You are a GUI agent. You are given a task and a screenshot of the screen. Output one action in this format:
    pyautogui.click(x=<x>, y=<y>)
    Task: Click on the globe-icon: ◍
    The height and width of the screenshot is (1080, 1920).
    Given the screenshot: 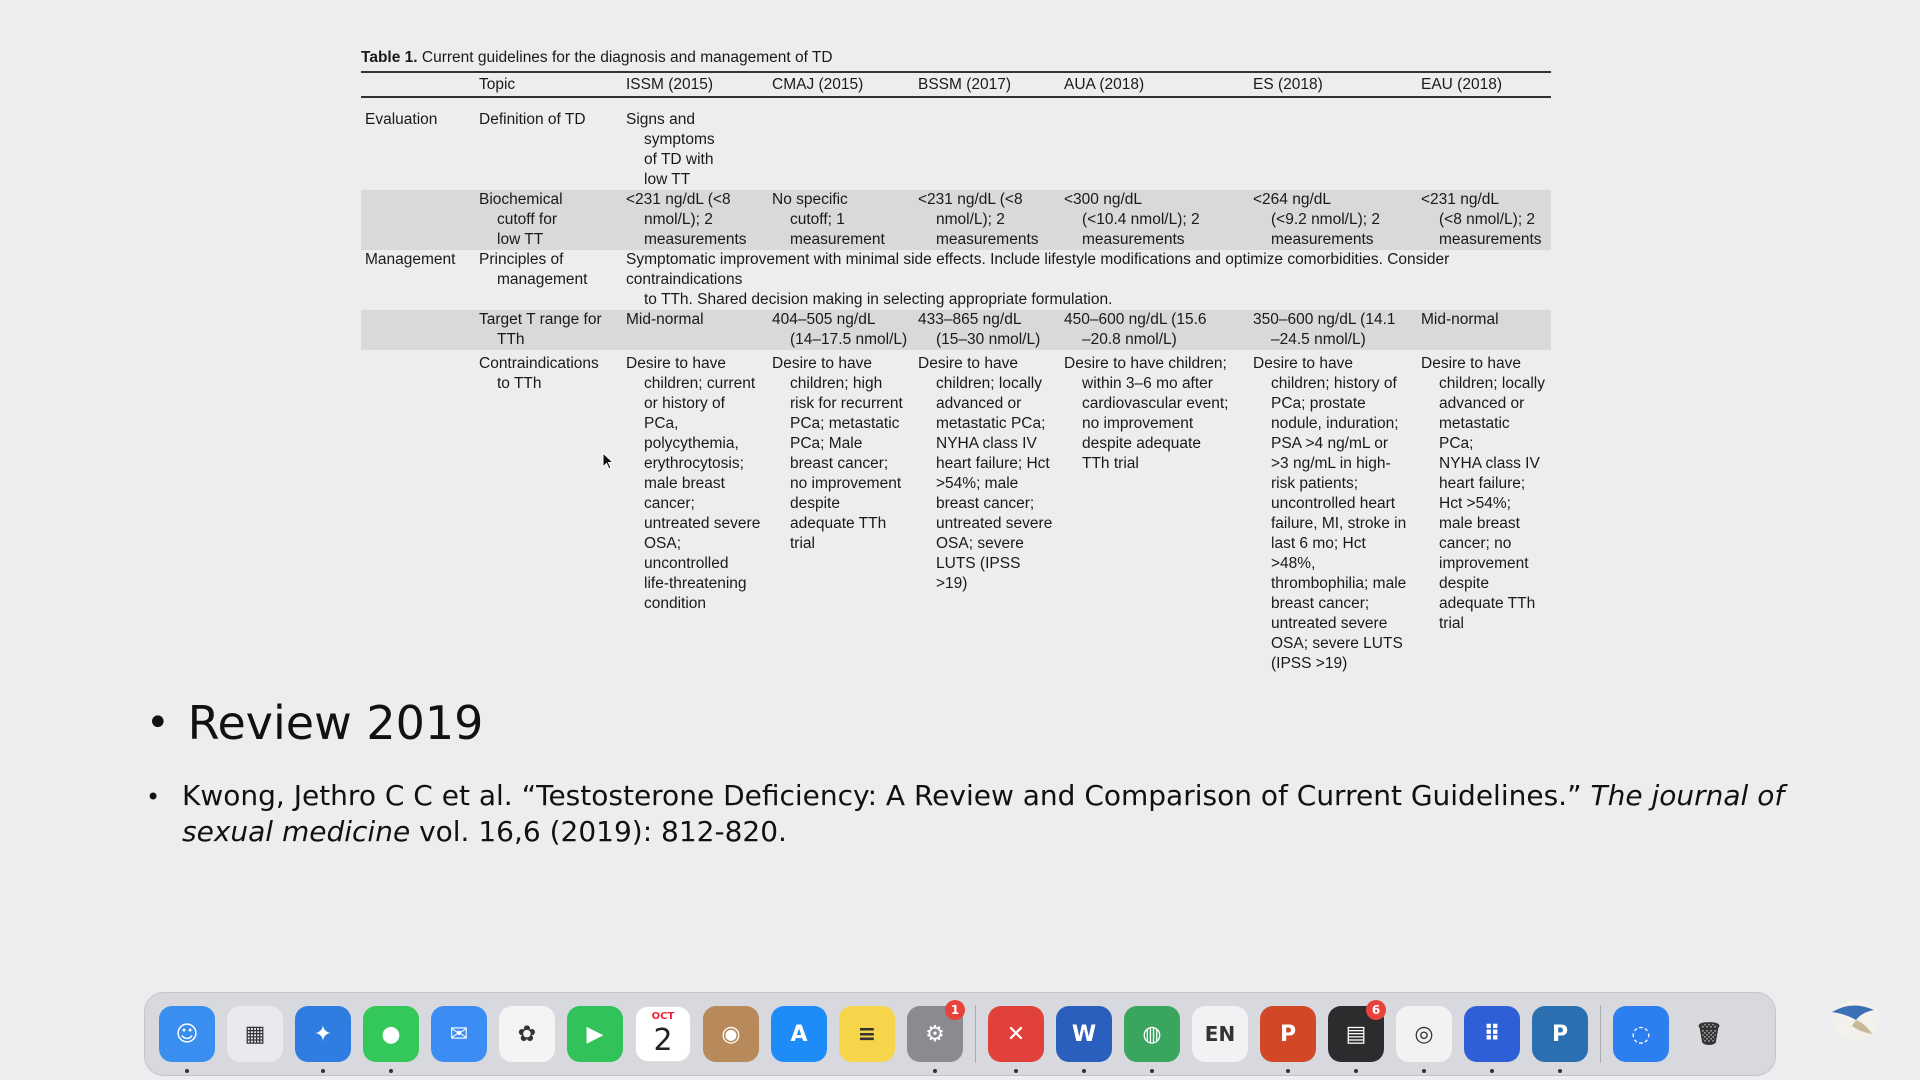 What is the action you would take?
    pyautogui.click(x=1152, y=1034)
    